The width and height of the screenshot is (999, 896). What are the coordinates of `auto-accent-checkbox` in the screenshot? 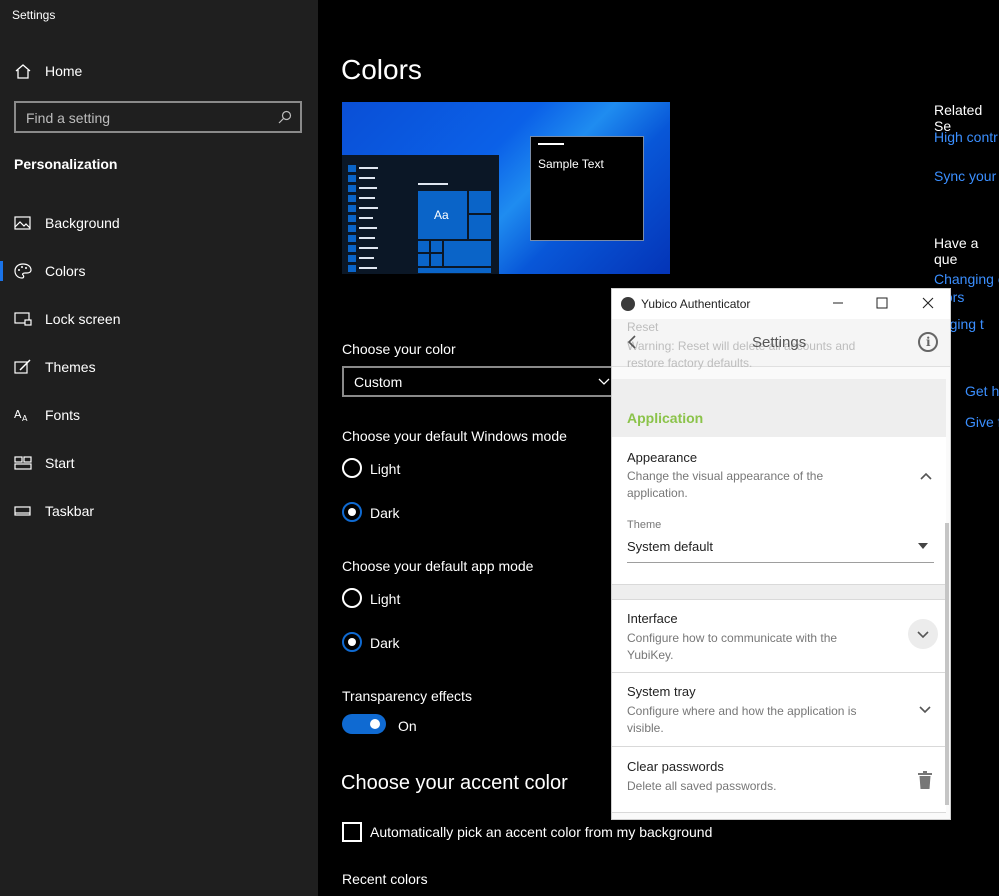 It's located at (352, 832).